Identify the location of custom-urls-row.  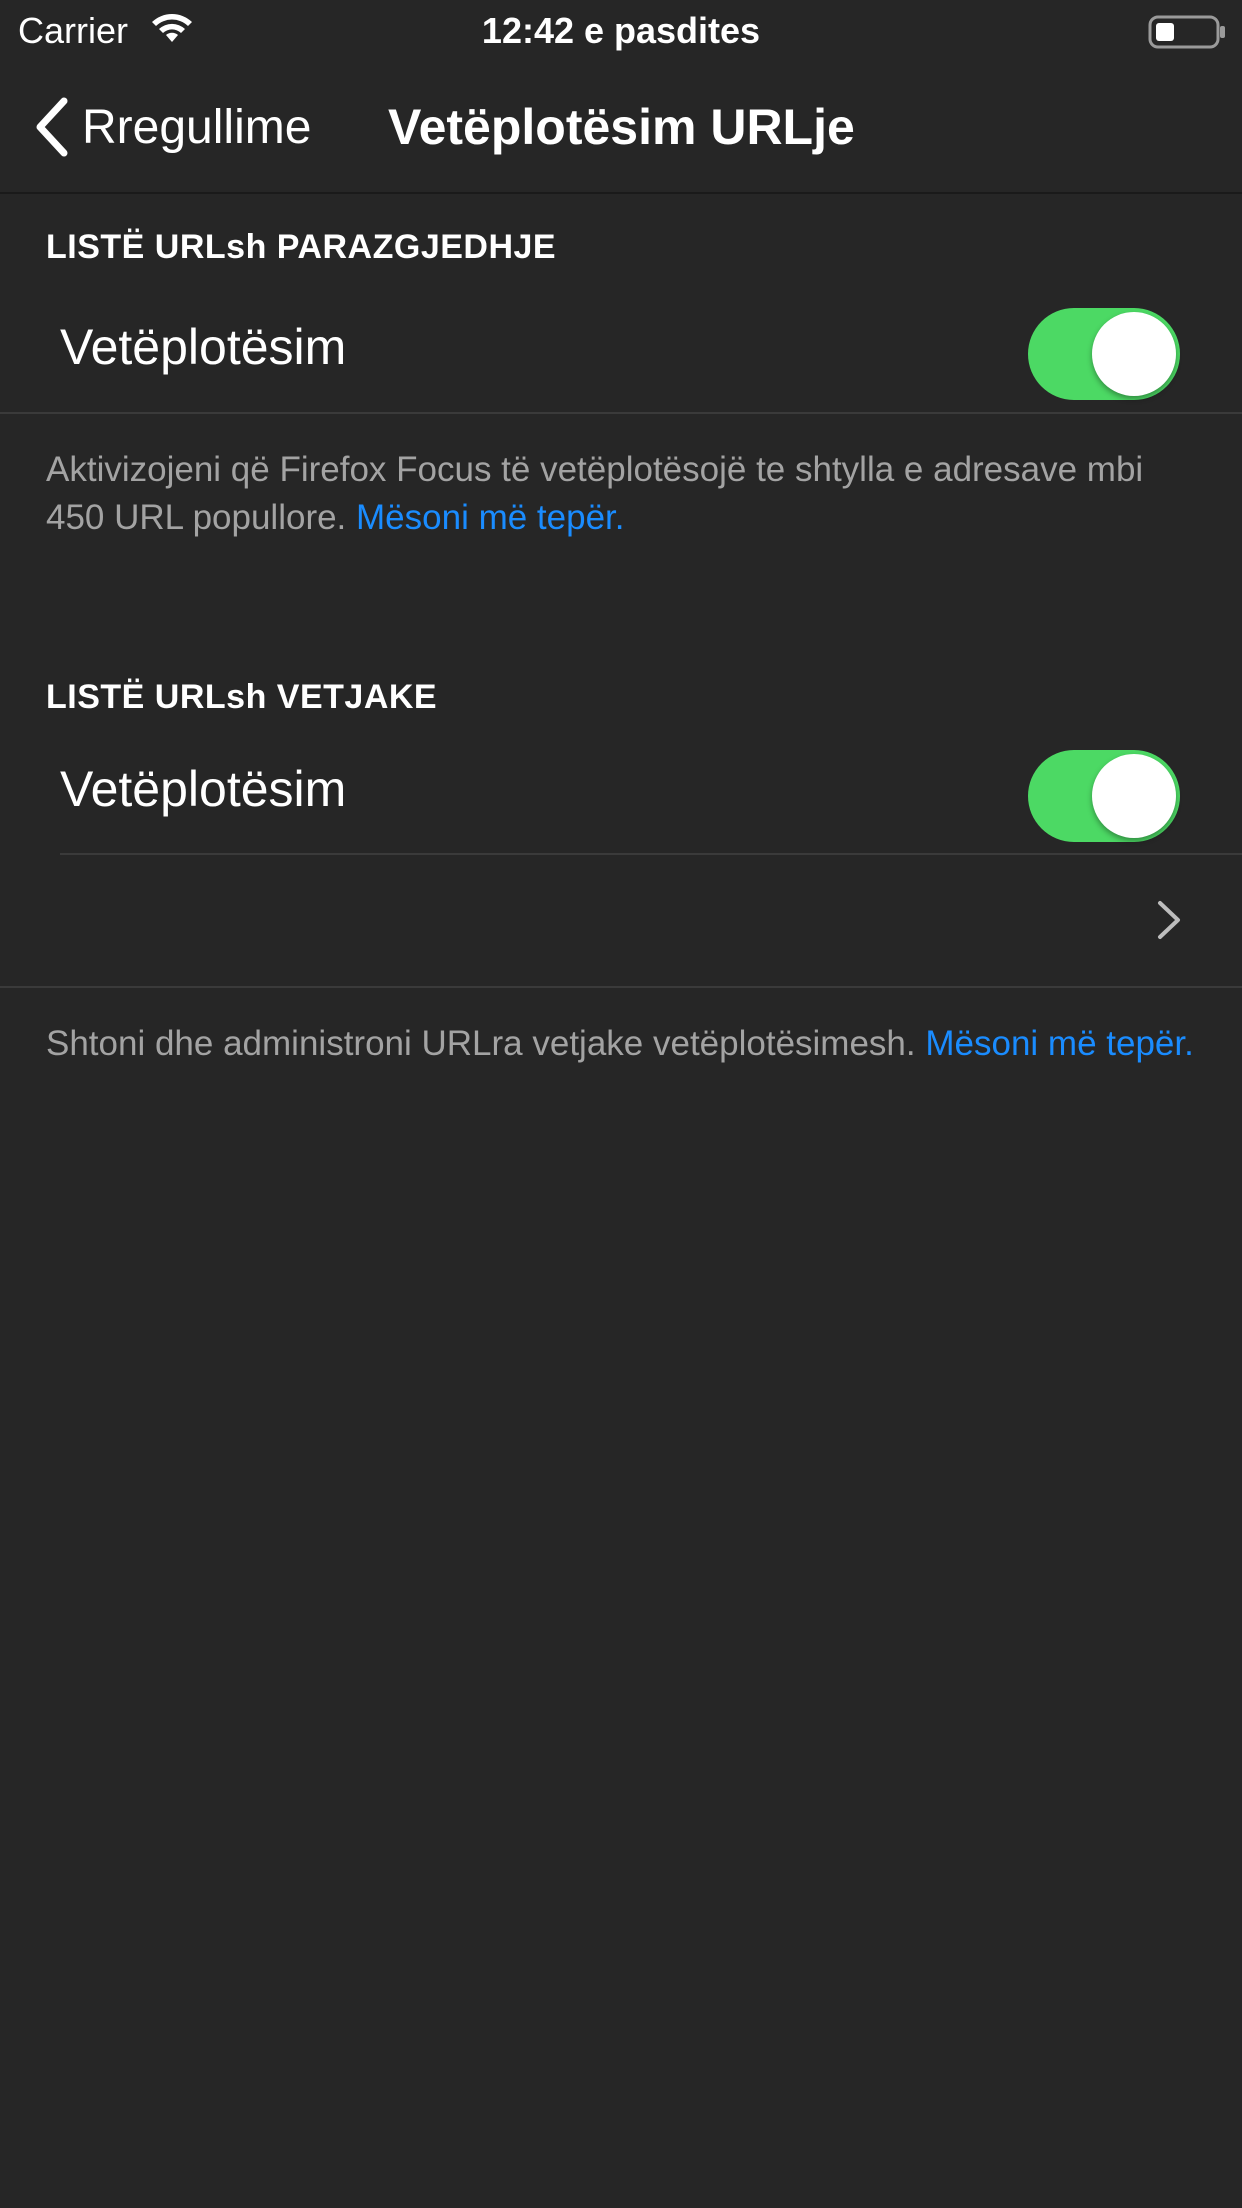
(621, 920).